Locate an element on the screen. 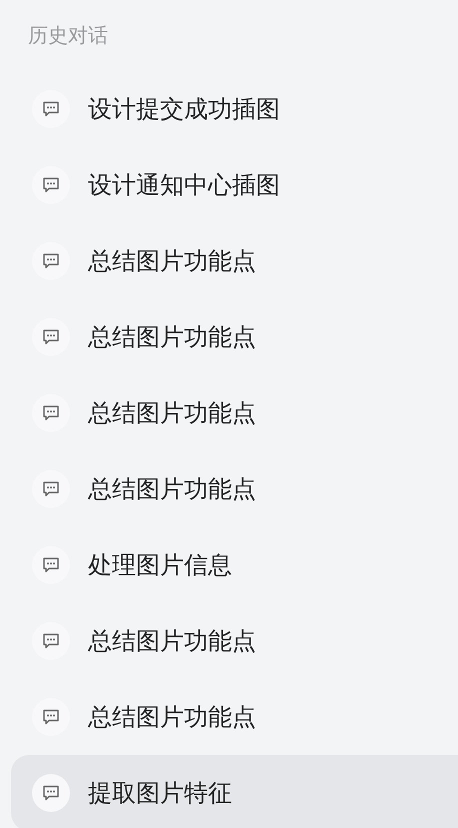 The width and height of the screenshot is (458, 828). section-title: 历史对话 is located at coordinates (68, 35).